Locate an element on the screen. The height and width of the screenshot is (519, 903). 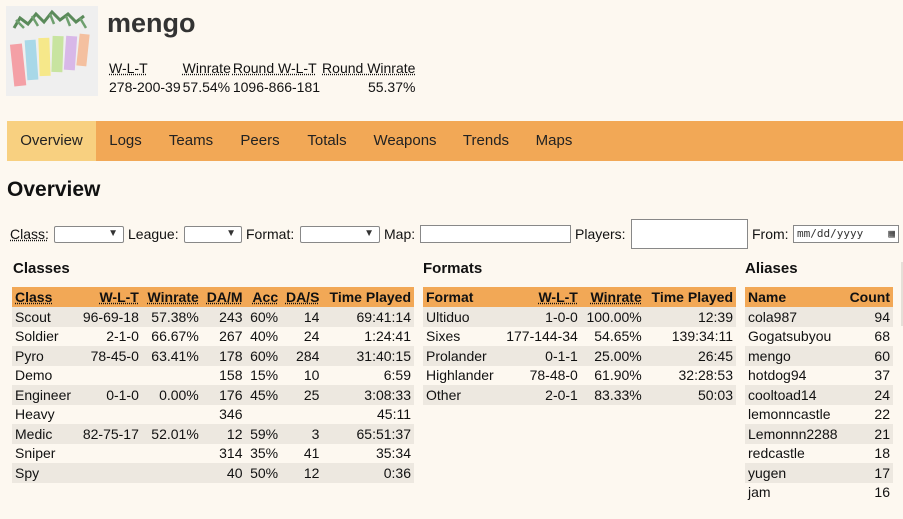
col-header: Format is located at coordinates (461, 297).